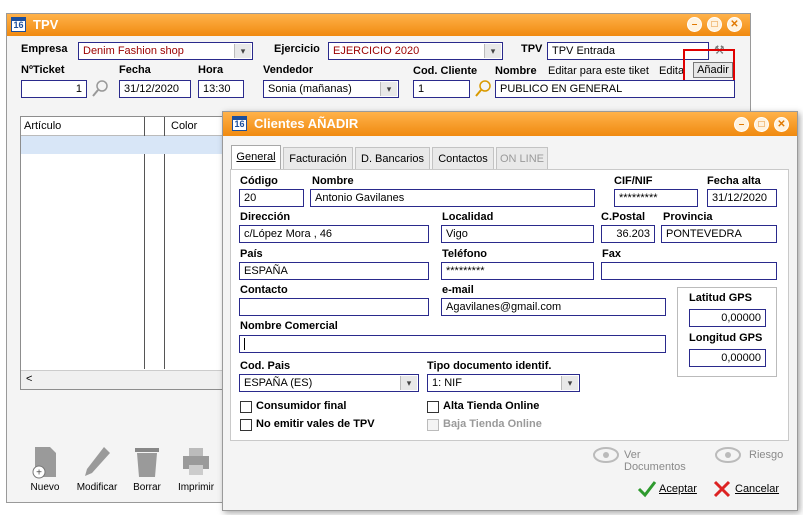  I want to click on nombre-comercial-field, so click(452, 344).